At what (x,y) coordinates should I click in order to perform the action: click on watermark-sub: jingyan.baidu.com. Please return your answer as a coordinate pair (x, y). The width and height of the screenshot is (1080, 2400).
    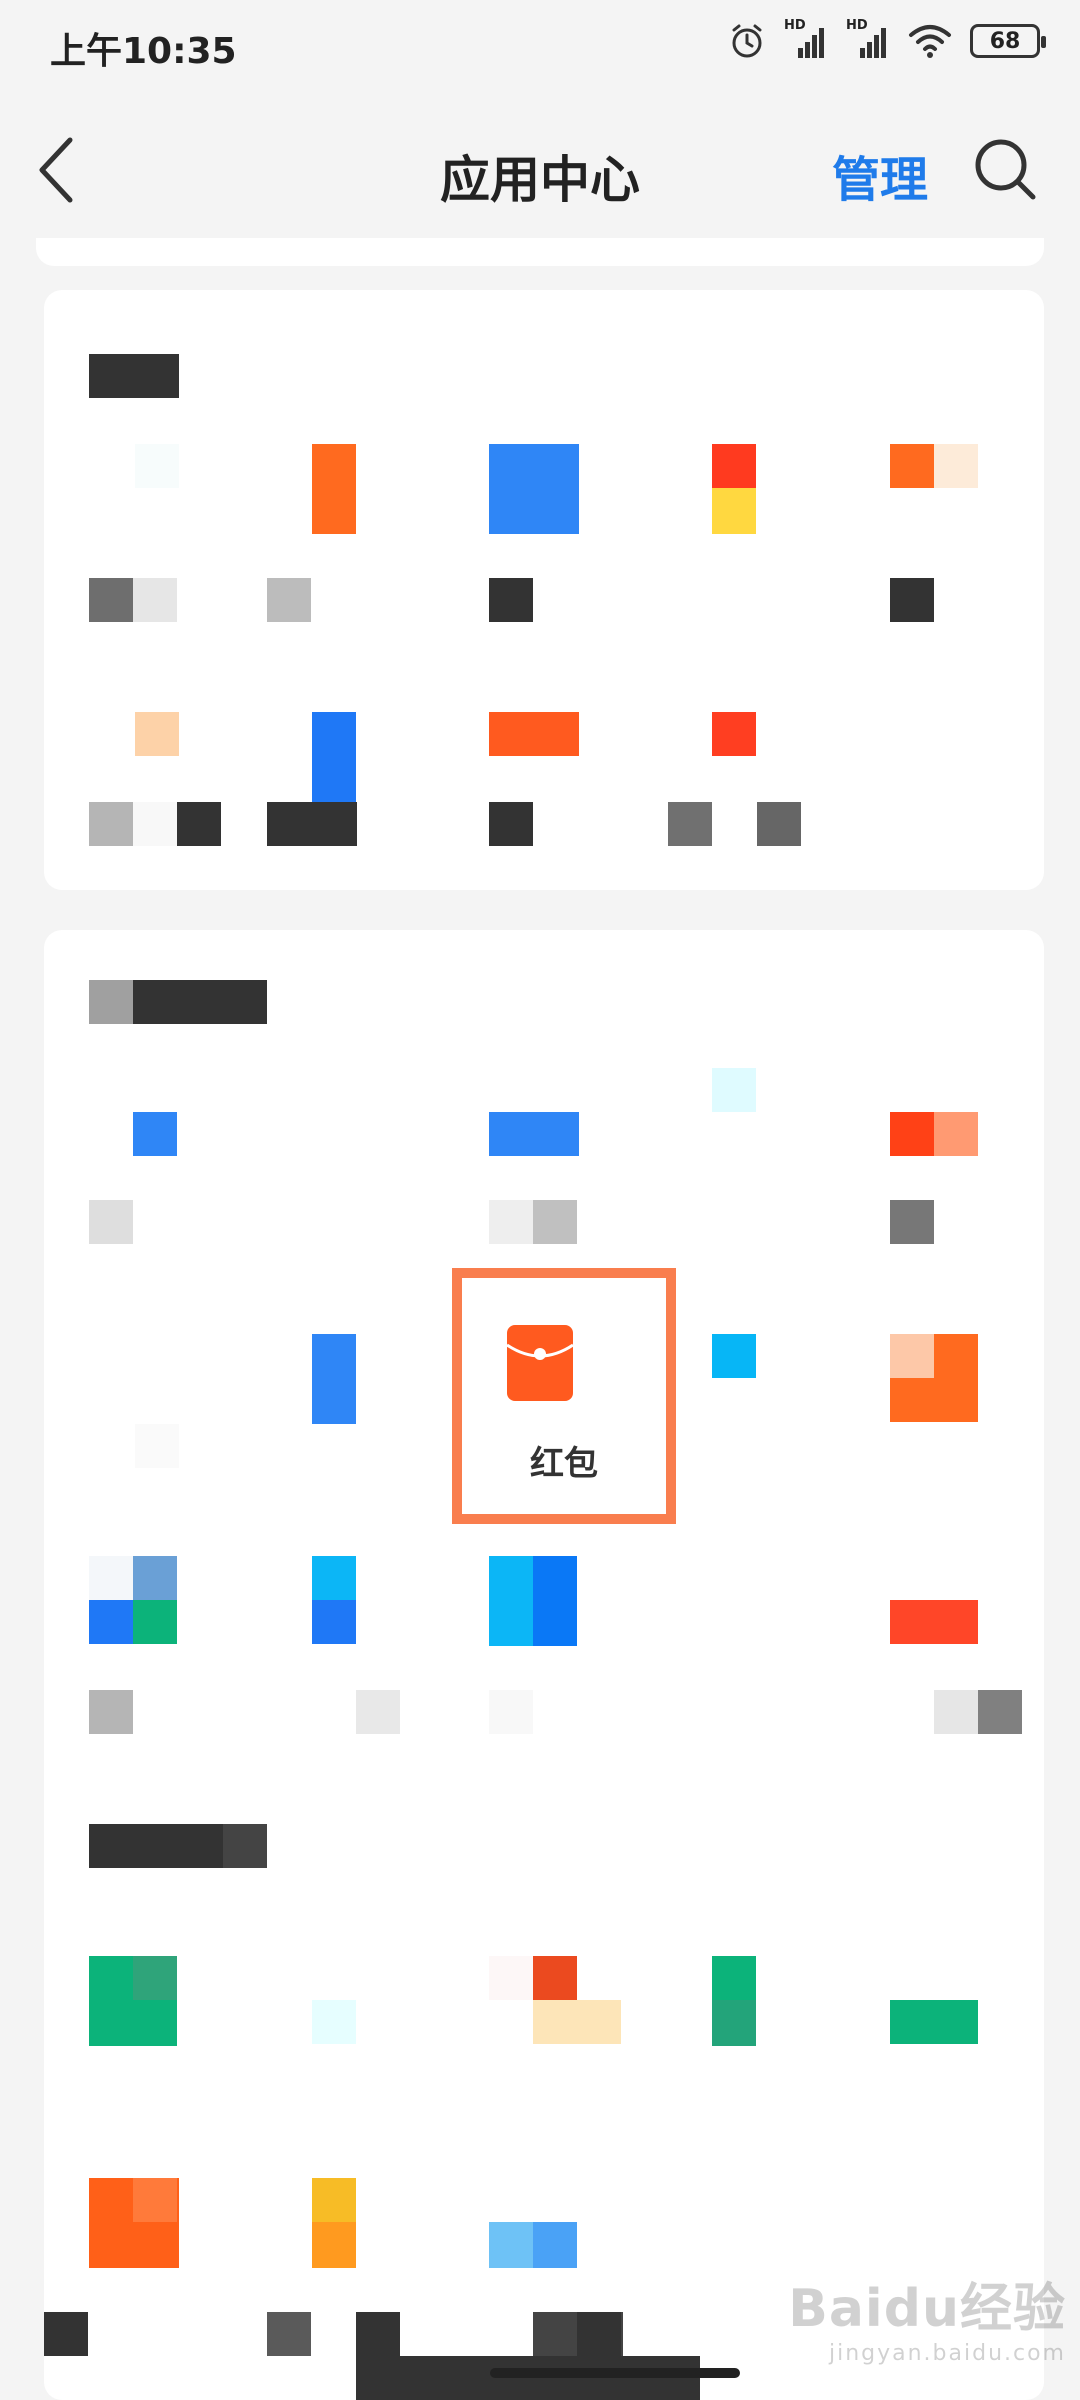
    Looking at the image, I should click on (947, 2353).